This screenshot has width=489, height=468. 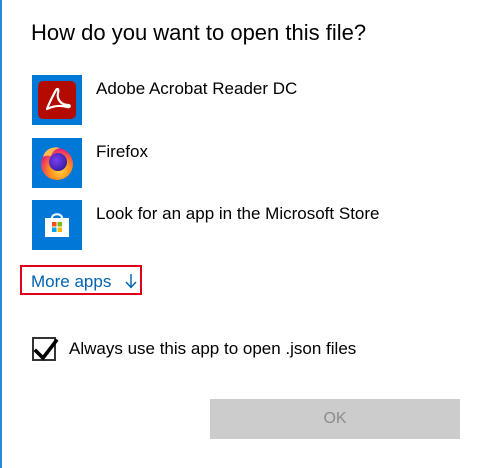 What do you see at coordinates (57, 100) in the screenshot?
I see `adobe-acrobat-icon` at bounding box center [57, 100].